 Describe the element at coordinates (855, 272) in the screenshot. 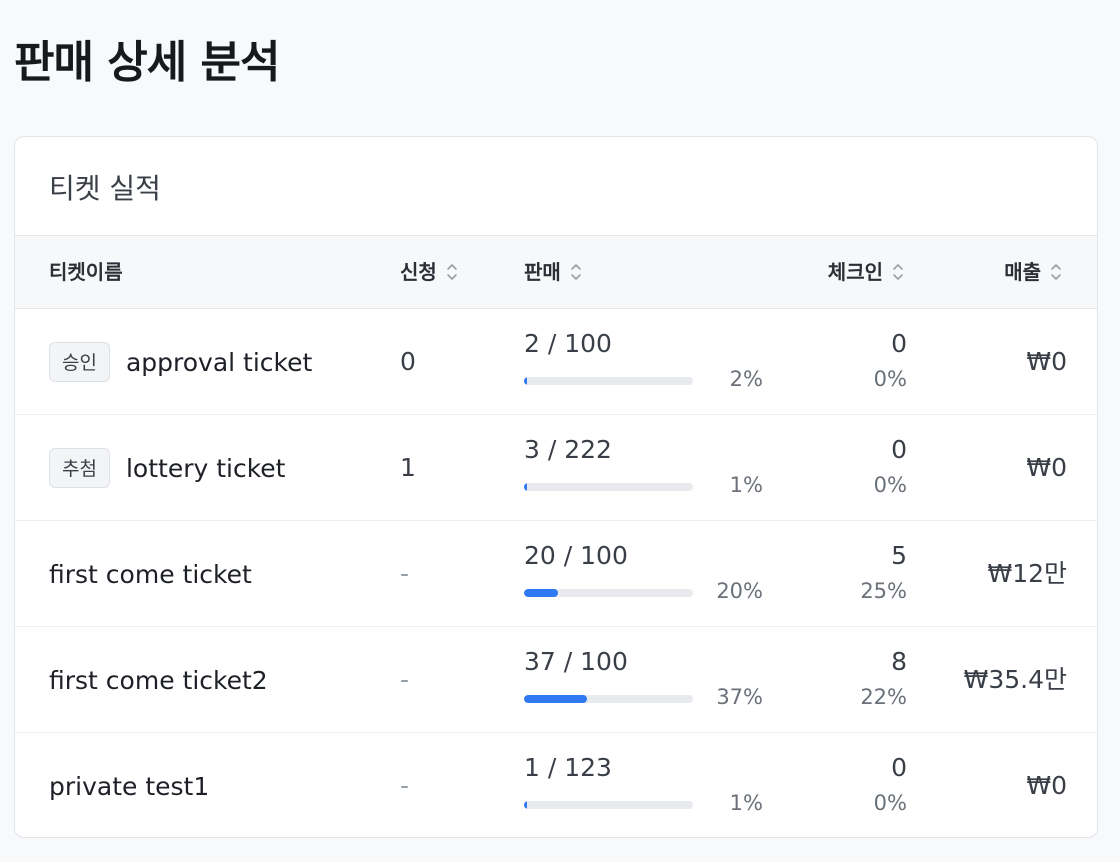

I see `column-header-label: 체크인` at that location.